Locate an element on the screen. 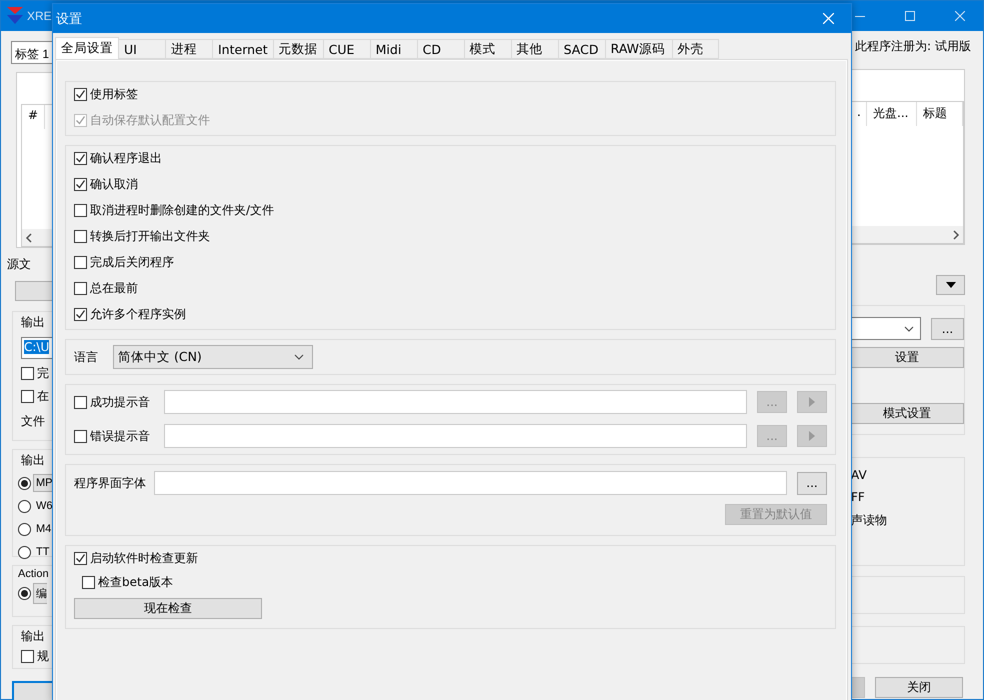 This screenshot has height=700, width=984. tab: Internet is located at coordinates (243, 49).